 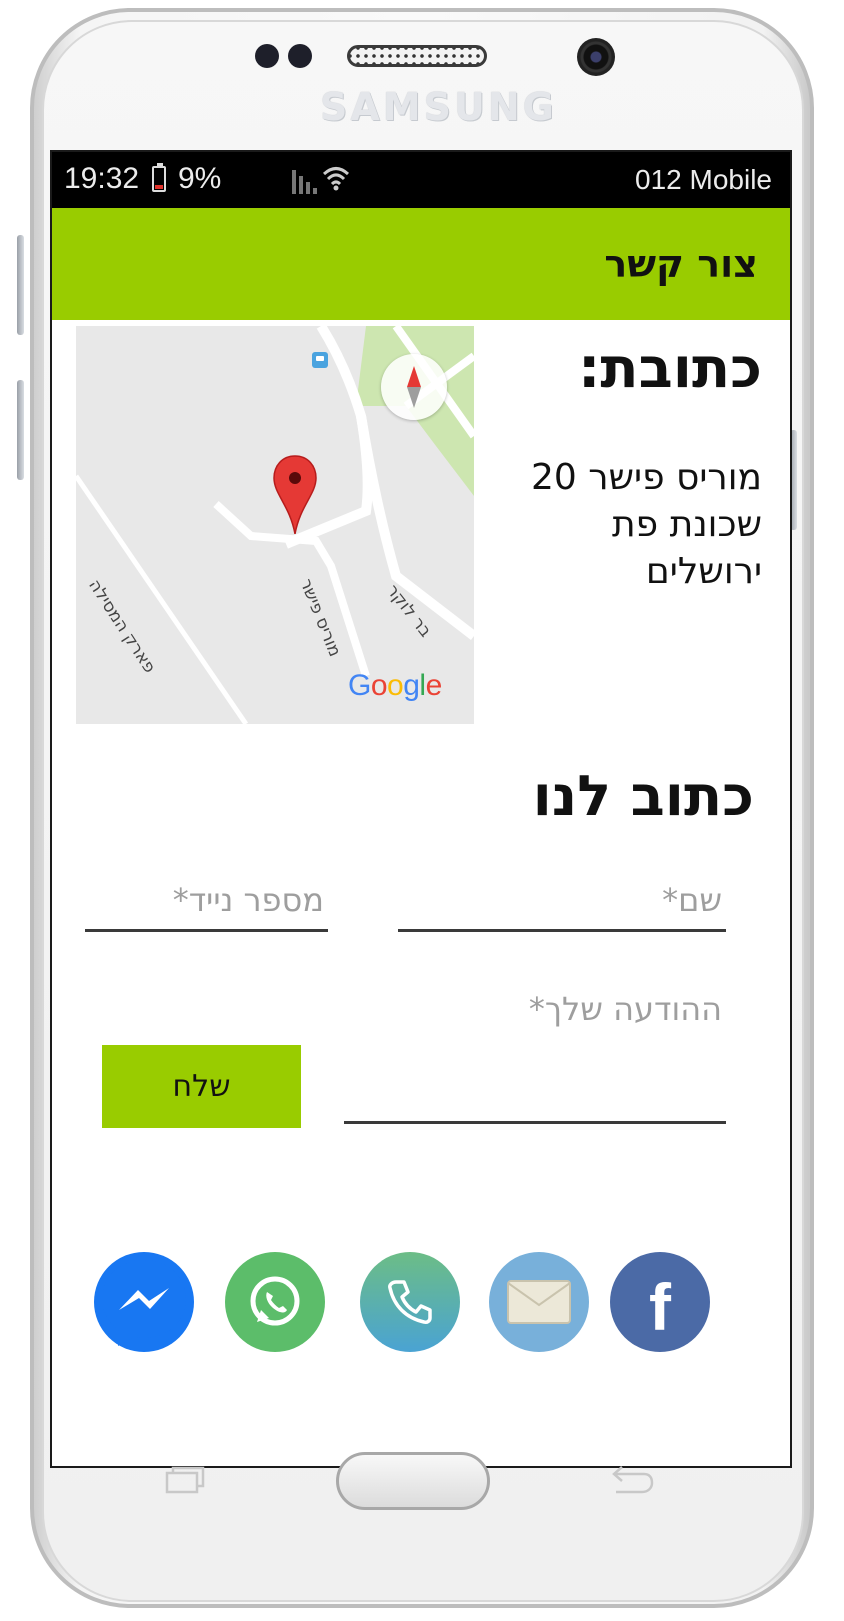 I want to click on battery-icon, so click(x=159, y=177).